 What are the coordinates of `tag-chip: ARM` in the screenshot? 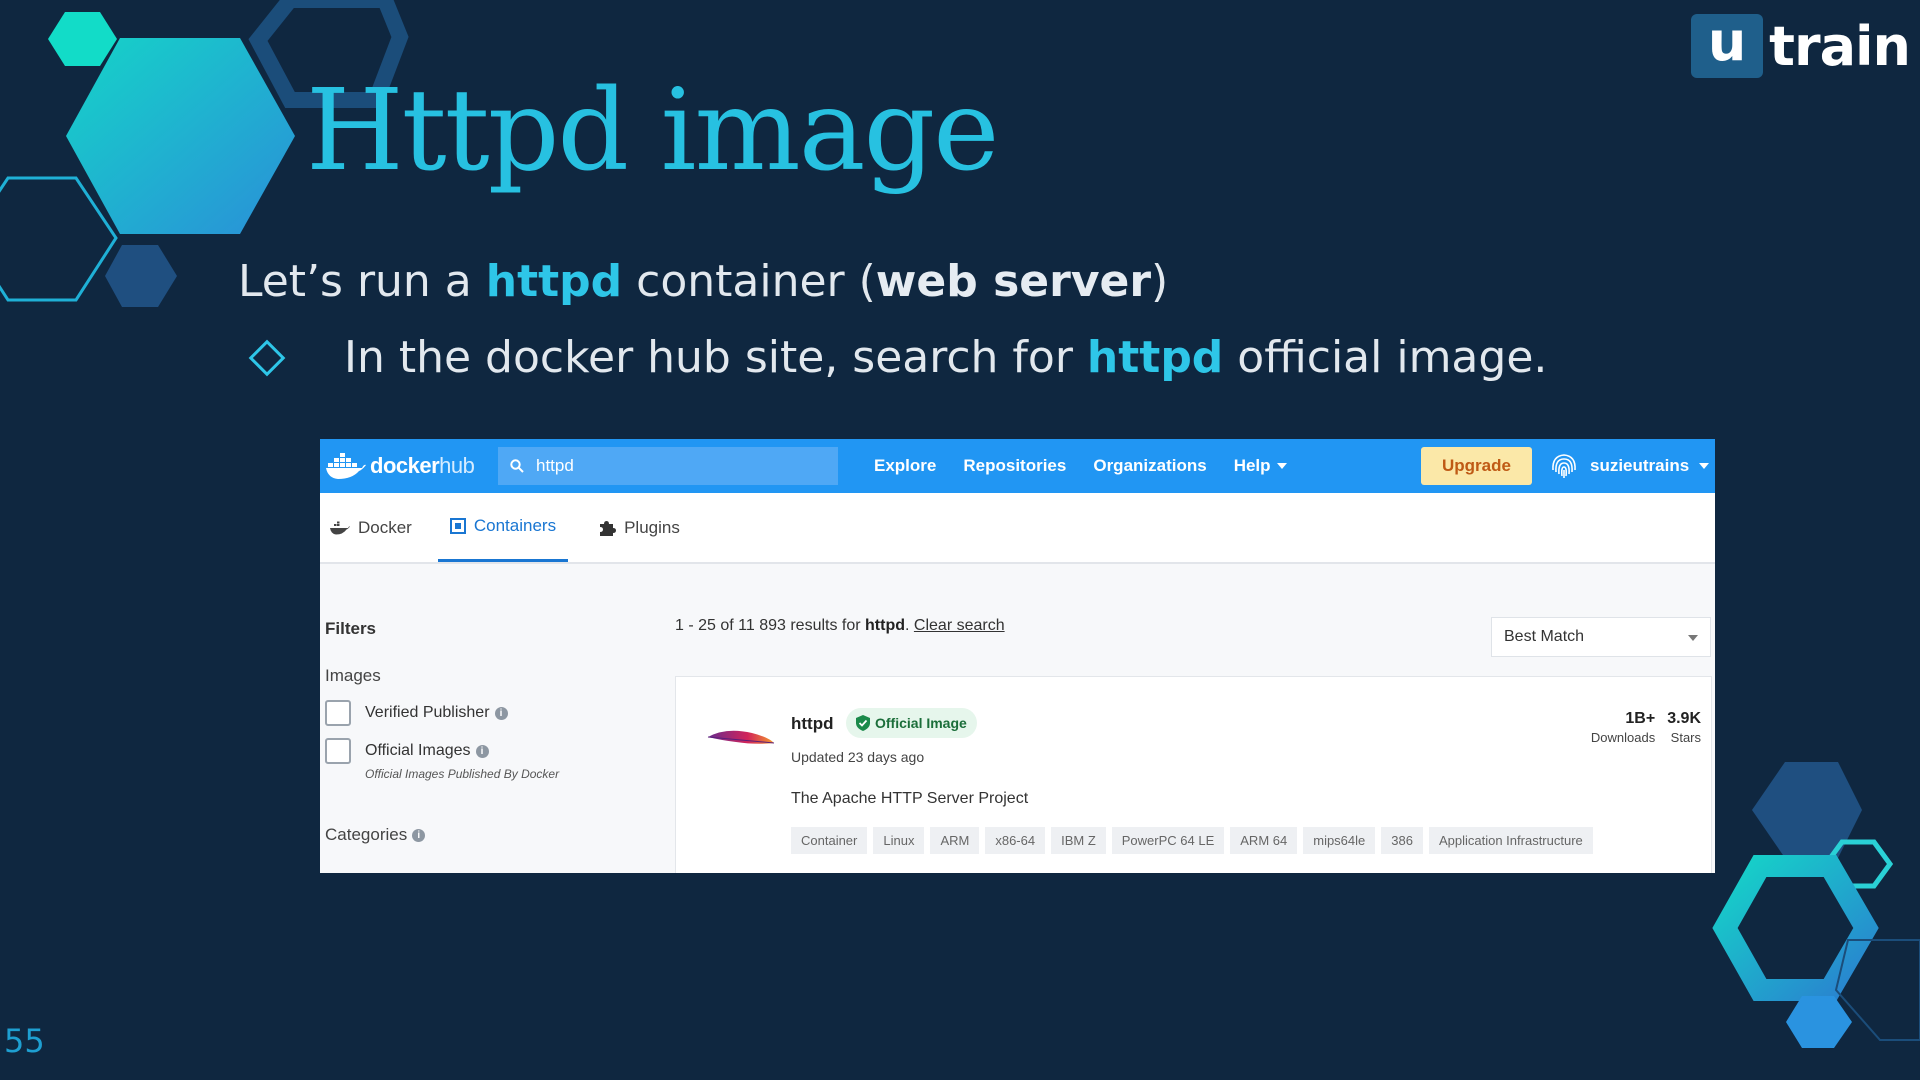 It's located at (955, 840).